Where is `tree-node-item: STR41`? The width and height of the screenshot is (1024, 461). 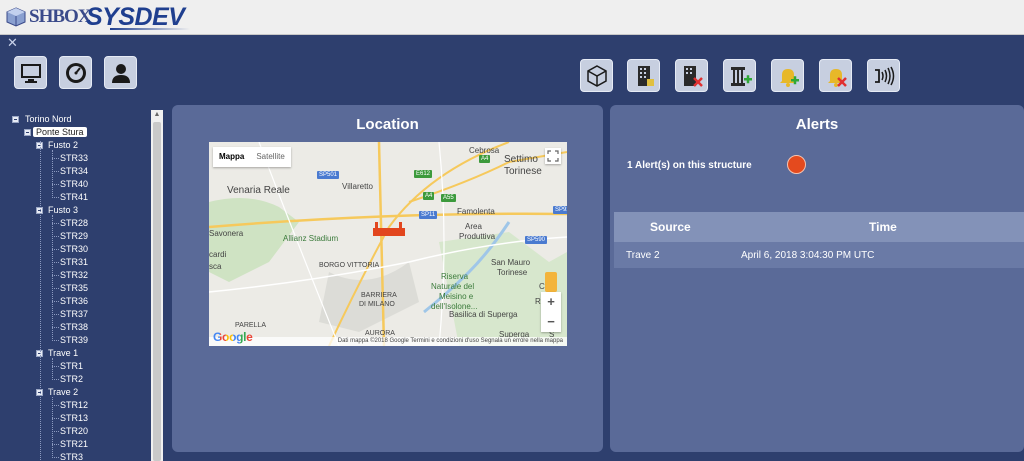
tree-node-item: STR41 is located at coordinates (74, 197).